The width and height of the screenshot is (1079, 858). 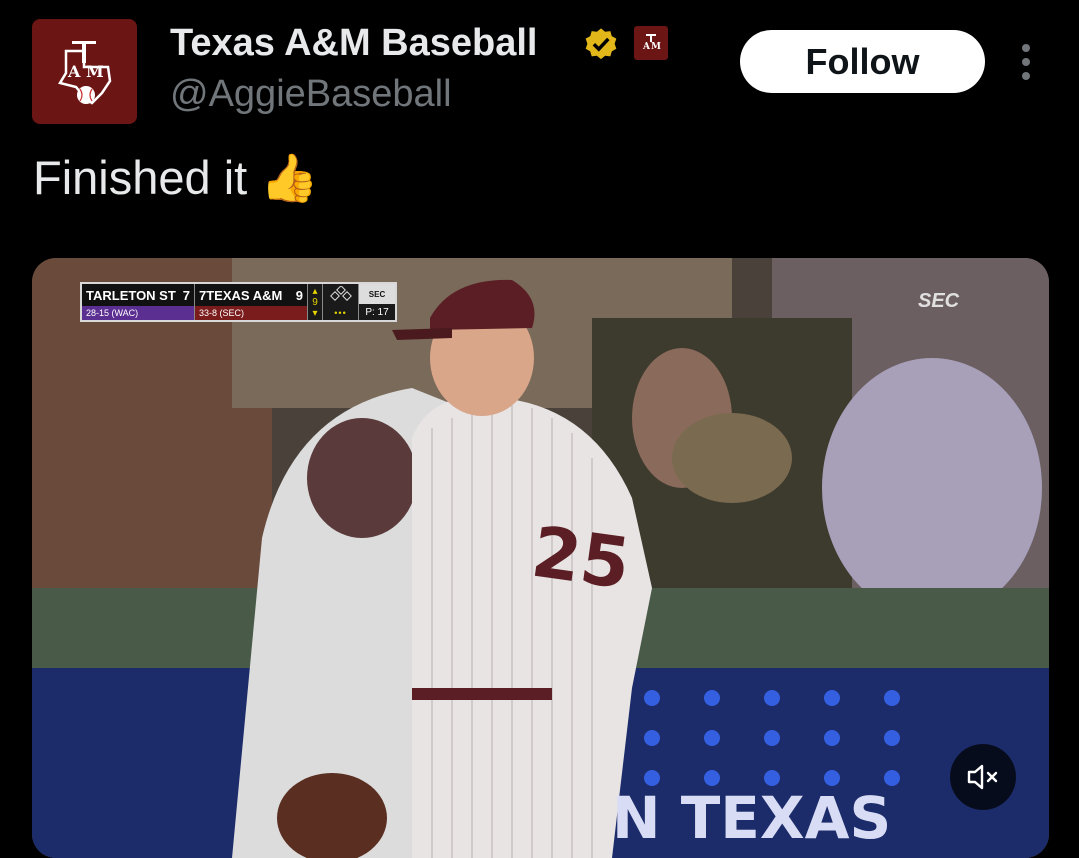 What do you see at coordinates (138, 313) in the screenshot?
I see `away-record: 28-15 (WAC)` at bounding box center [138, 313].